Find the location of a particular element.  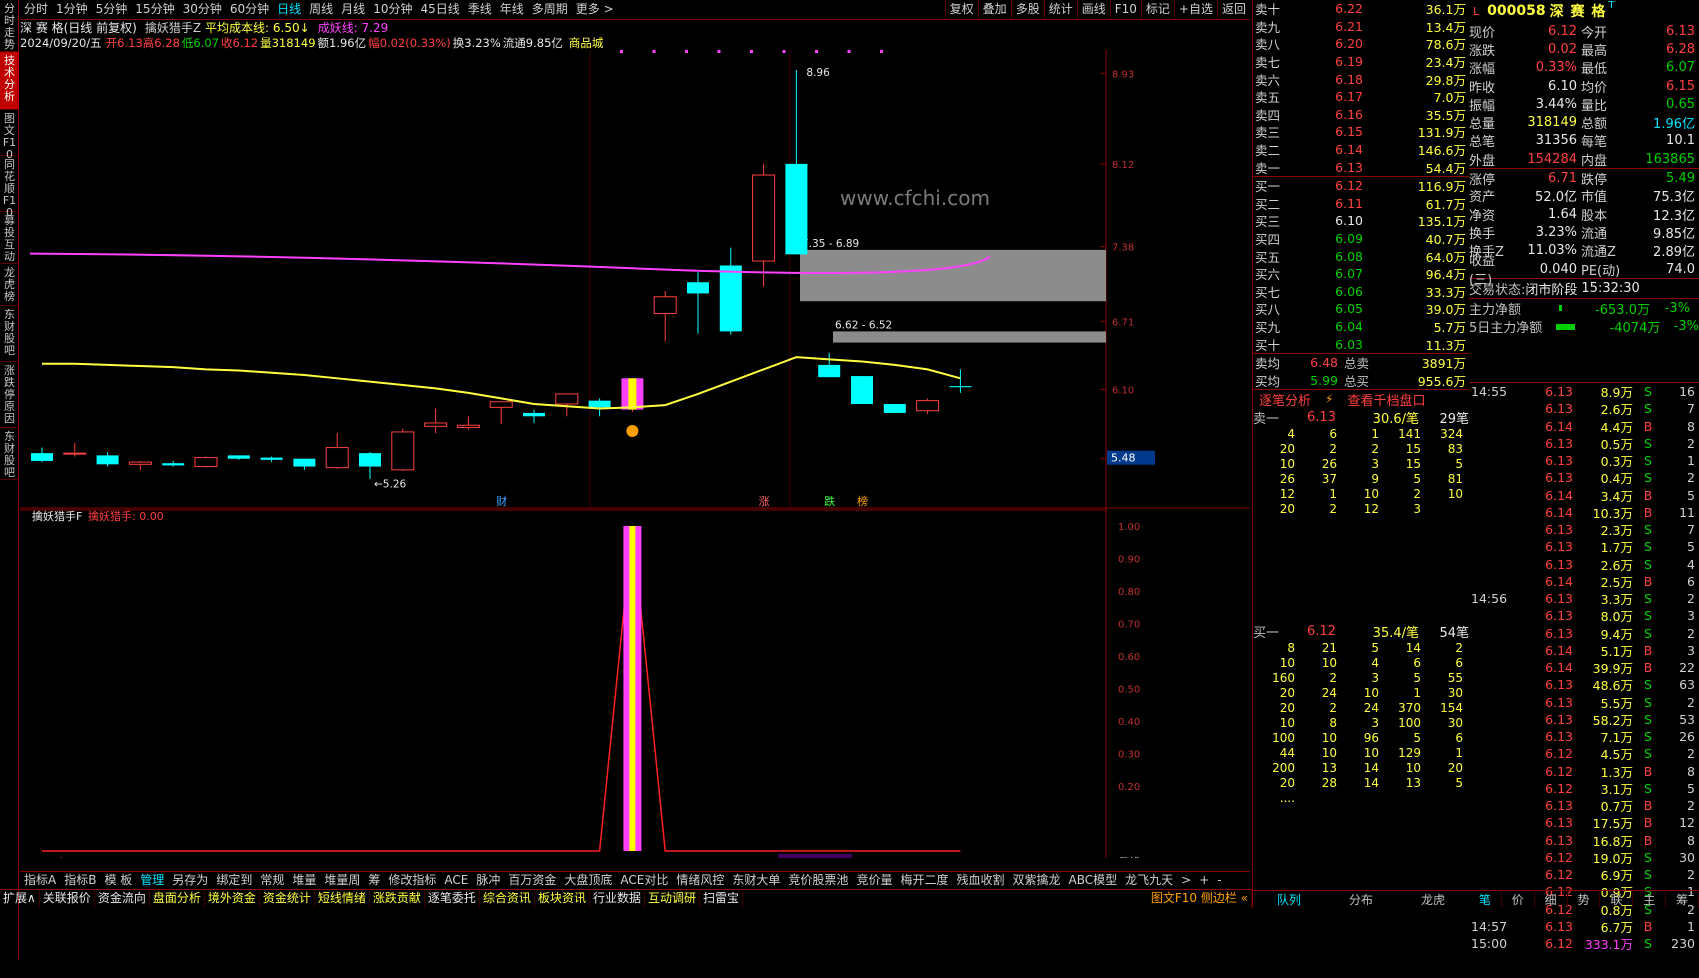

period-tab-8: 月线 is located at coordinates (353, 9).